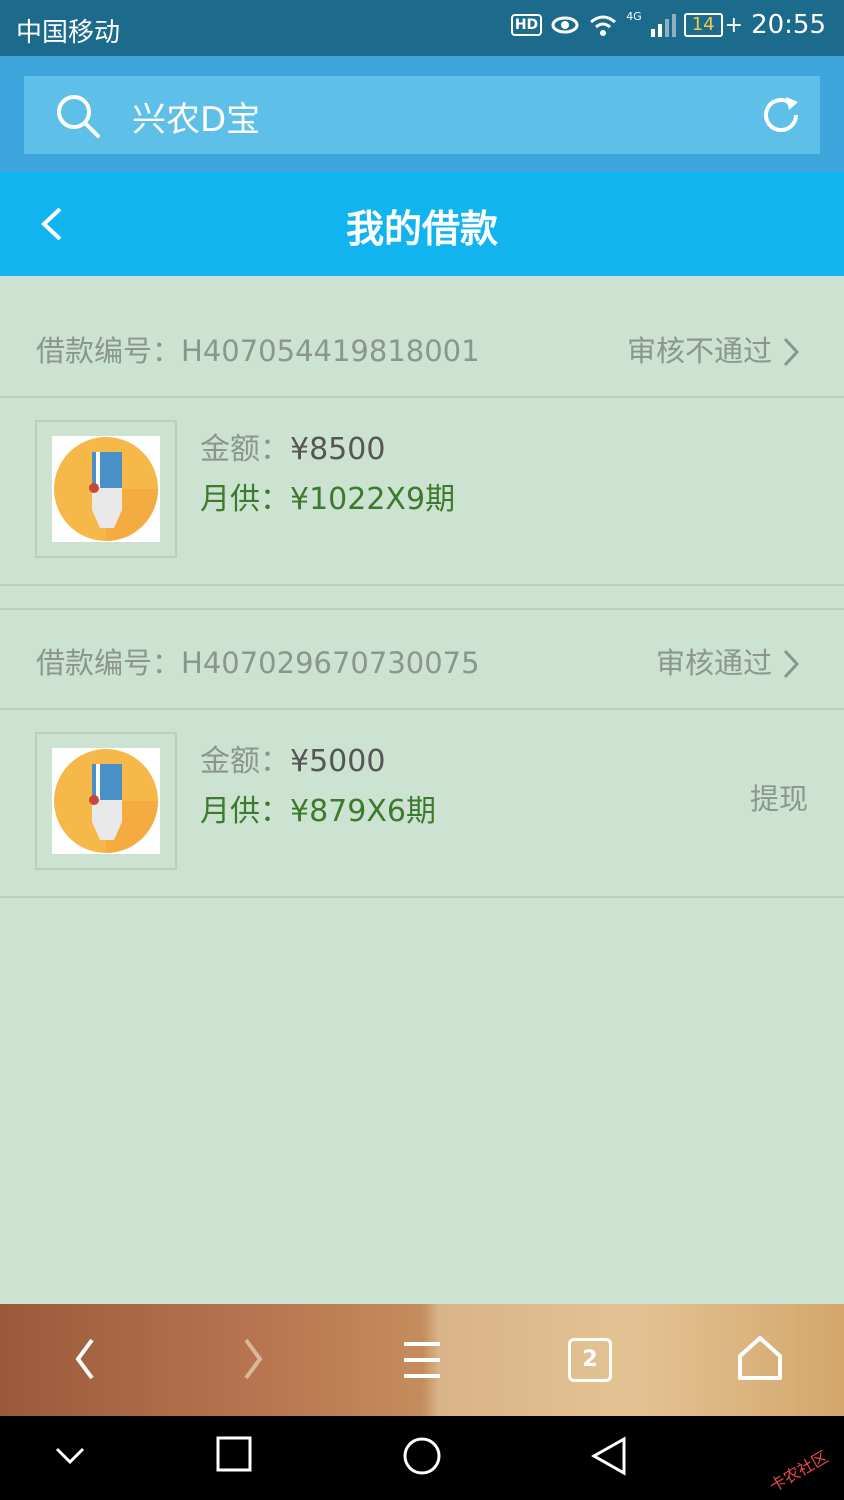  Describe the element at coordinates (330, 663) in the screenshot. I see `loan-id-value: H407029670730075` at that location.